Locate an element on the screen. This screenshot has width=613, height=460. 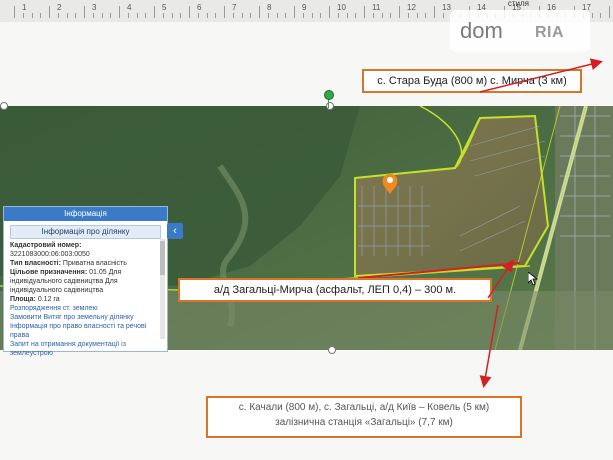
ruler-number: 5 is located at coordinates (164, 7).